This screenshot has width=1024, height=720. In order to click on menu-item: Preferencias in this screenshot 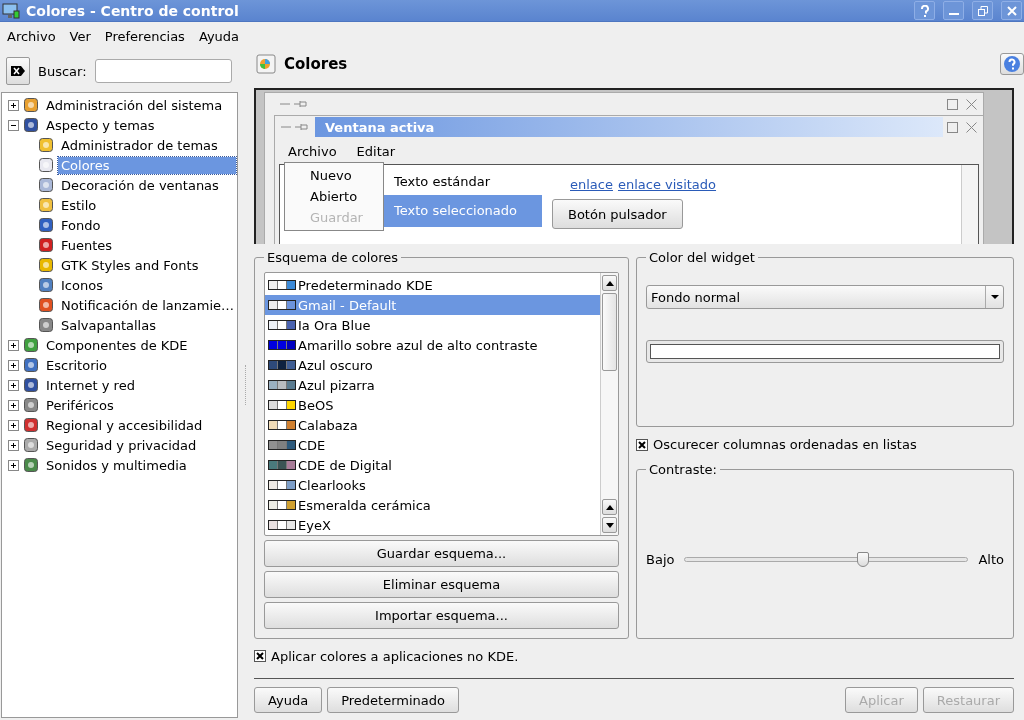, I will do `click(144, 36)`.